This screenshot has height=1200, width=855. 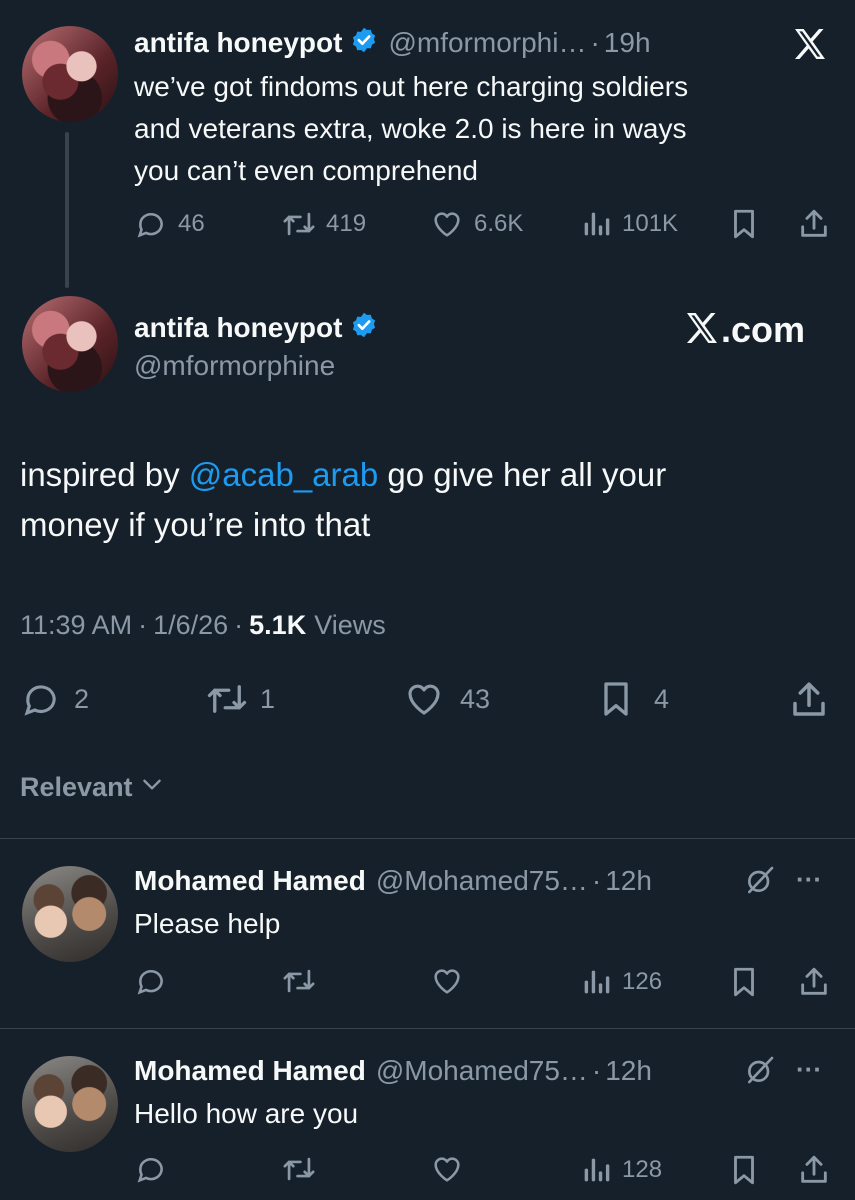 I want to click on views-count: 5.1K, so click(x=278, y=624).